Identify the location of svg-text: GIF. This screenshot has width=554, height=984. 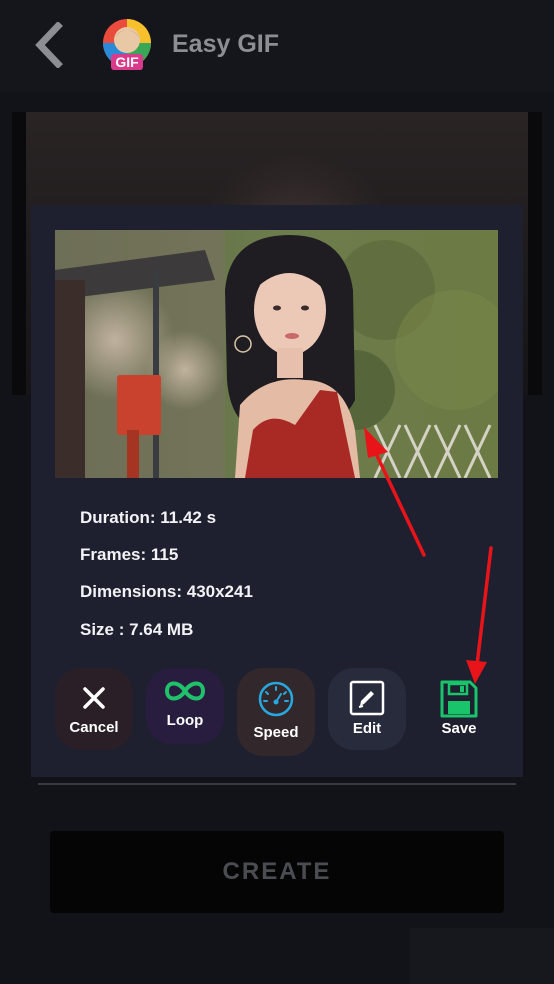
(127, 62).